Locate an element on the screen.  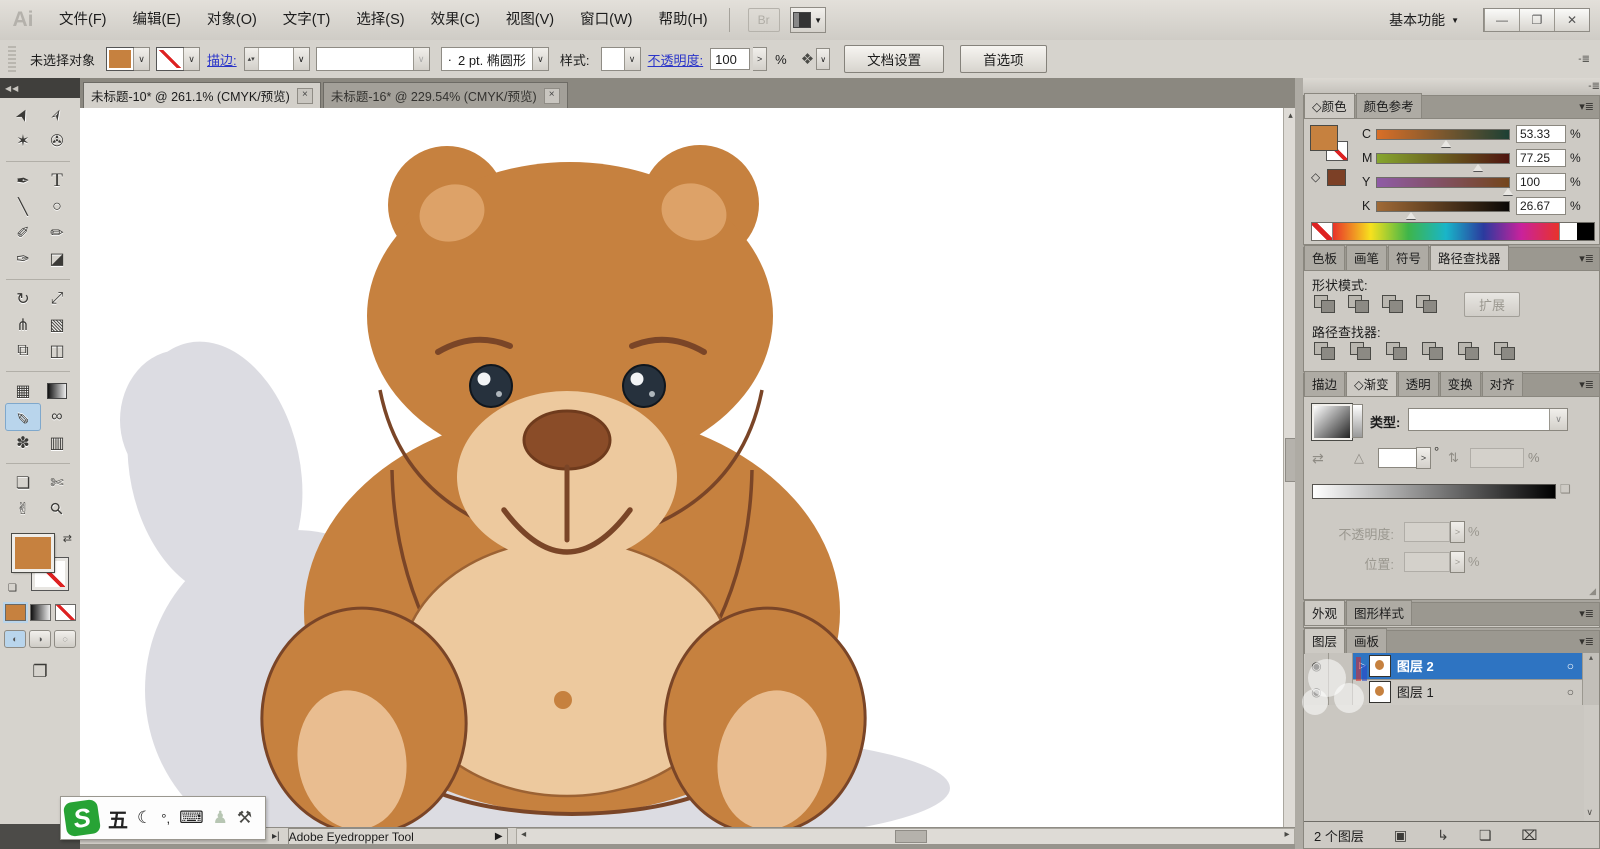
menu-window: 窗口(W) is located at coordinates (606, 20).